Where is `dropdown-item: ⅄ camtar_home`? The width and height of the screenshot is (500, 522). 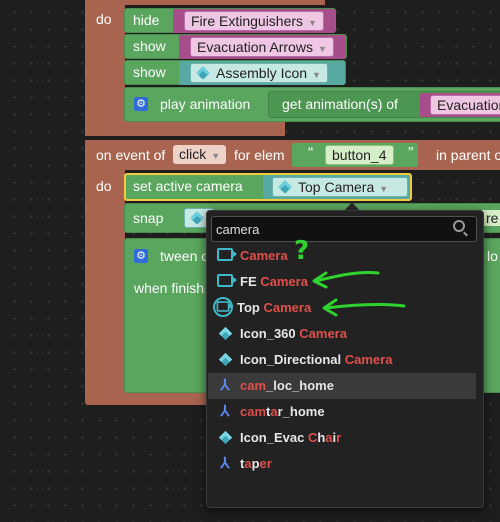 dropdown-item: ⅄ camtar_home is located at coordinates (342, 412).